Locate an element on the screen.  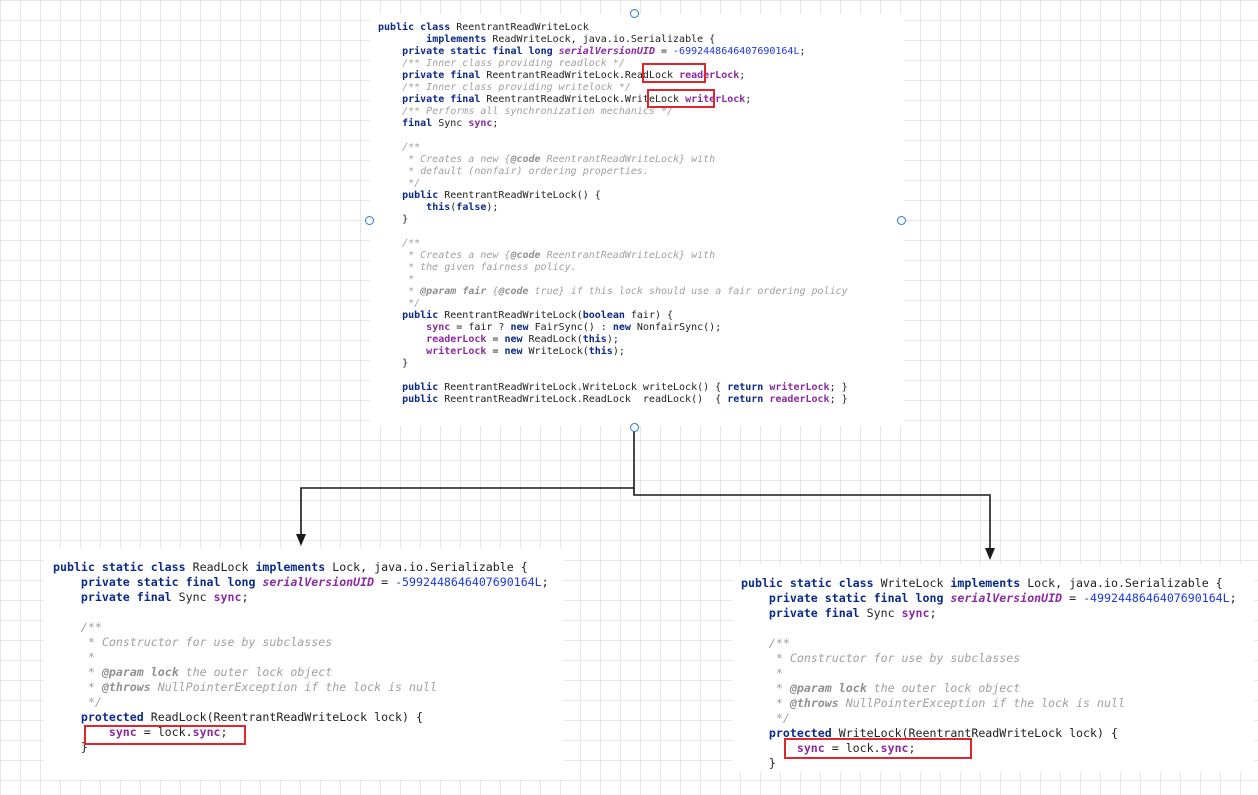
connector-arrows is located at coordinates (645, 494).